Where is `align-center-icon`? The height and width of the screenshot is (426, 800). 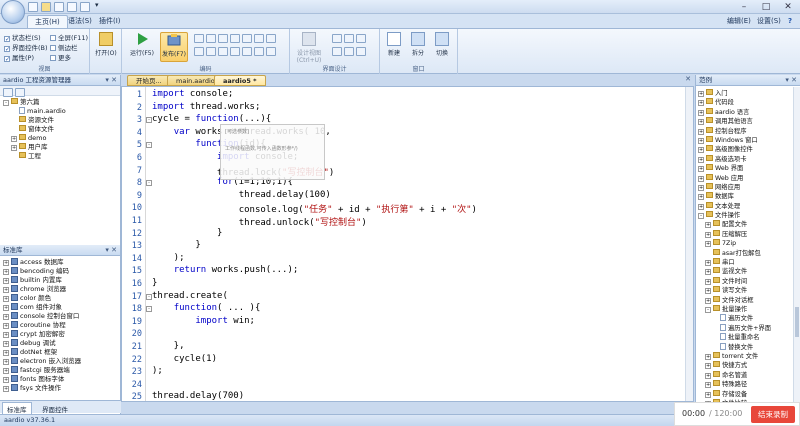
align-center-icon is located at coordinates (349, 38).